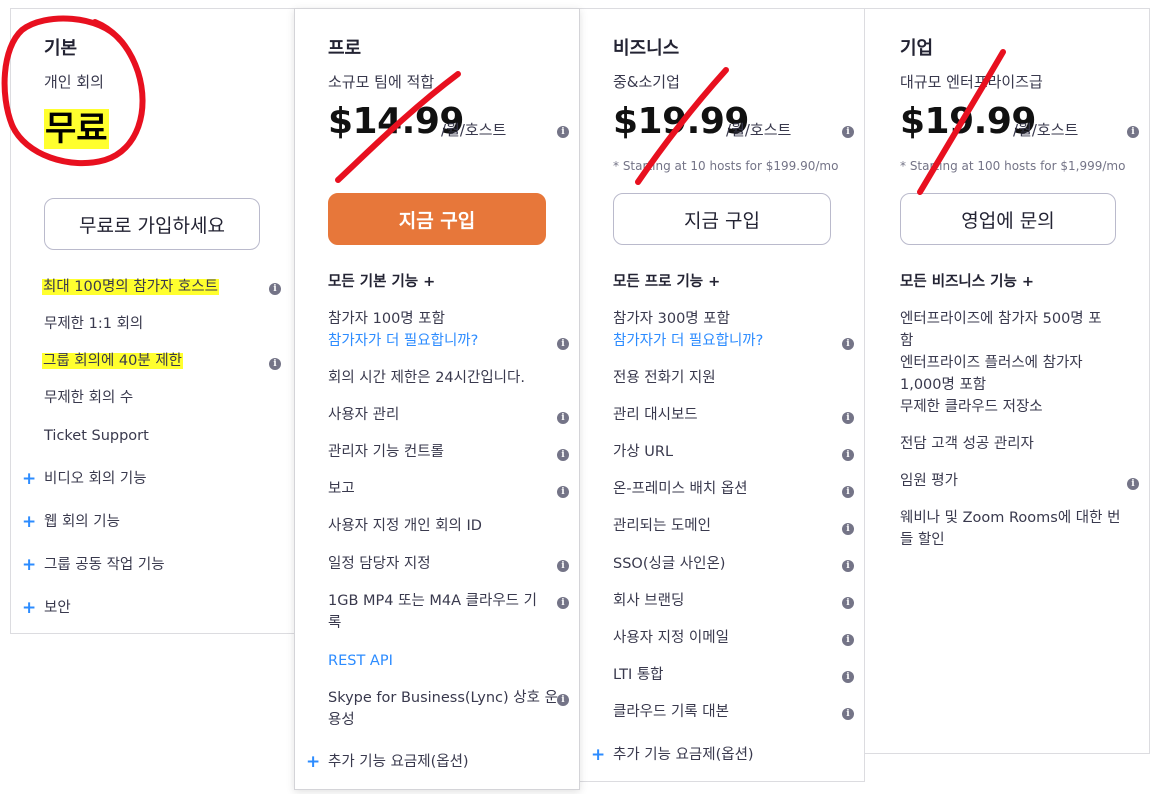 The image size is (1160, 794). Describe the element at coordinates (341, 720) in the screenshot. I see `feature-item-cont: 용성` at that location.